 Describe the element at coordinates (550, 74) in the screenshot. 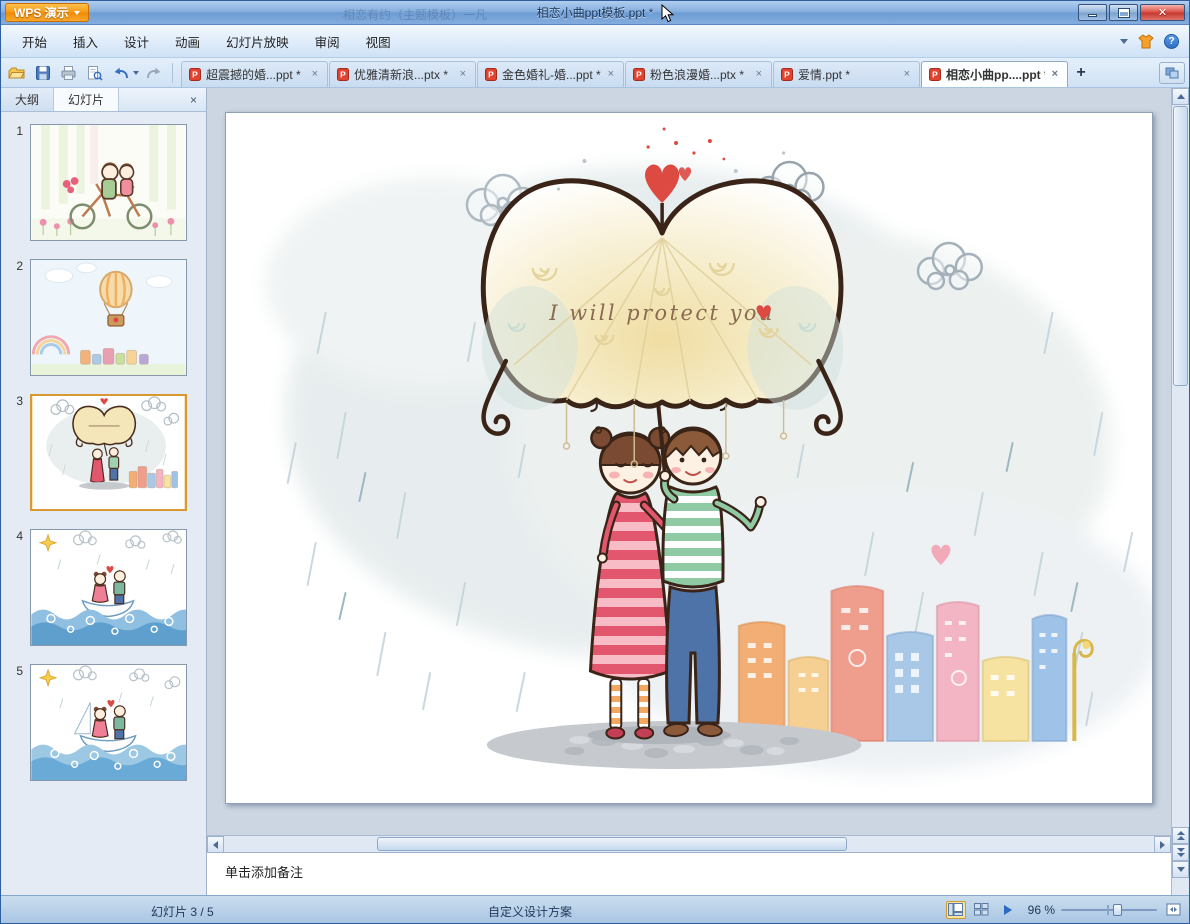

I see `document-tab-3: P 金色婚礼-婚...ppt * ×` at that location.